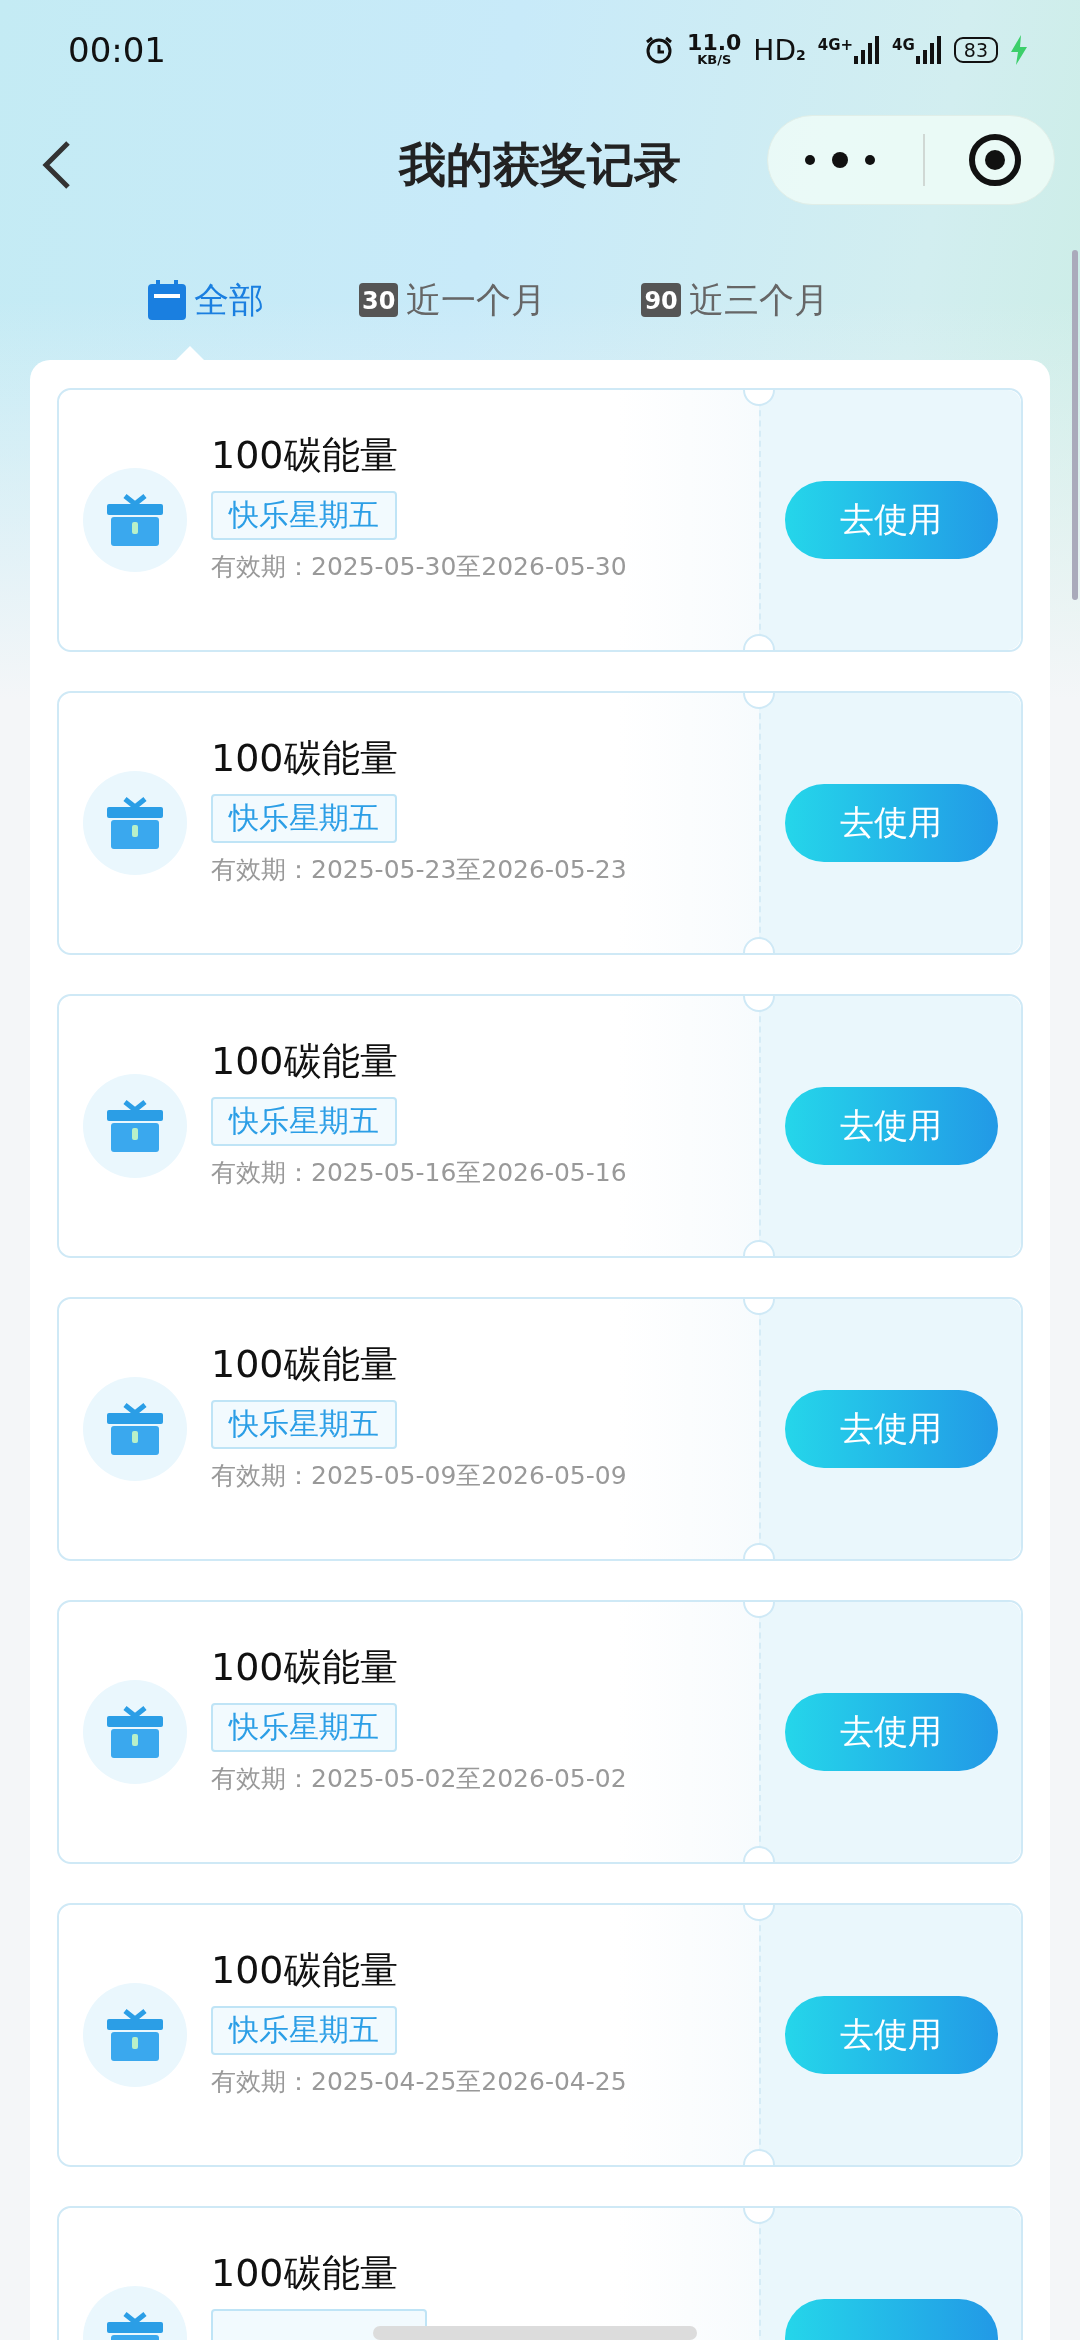 Image resolution: width=1080 pixels, height=2340 pixels. I want to click on page-title: 我的获奖记录, so click(540, 164).